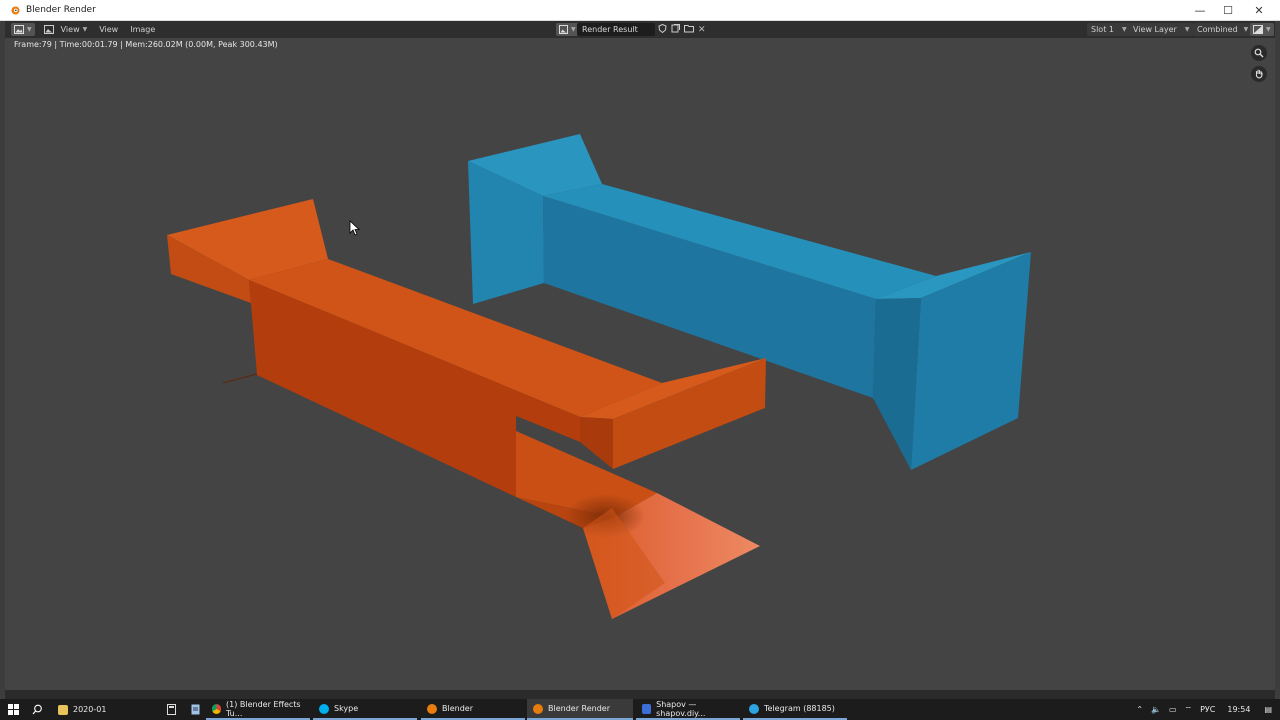  I want to click on system-tray: ⌃ 🔈 ▭ ⌔ РУС 19:54 ▤, so click(1206, 709).